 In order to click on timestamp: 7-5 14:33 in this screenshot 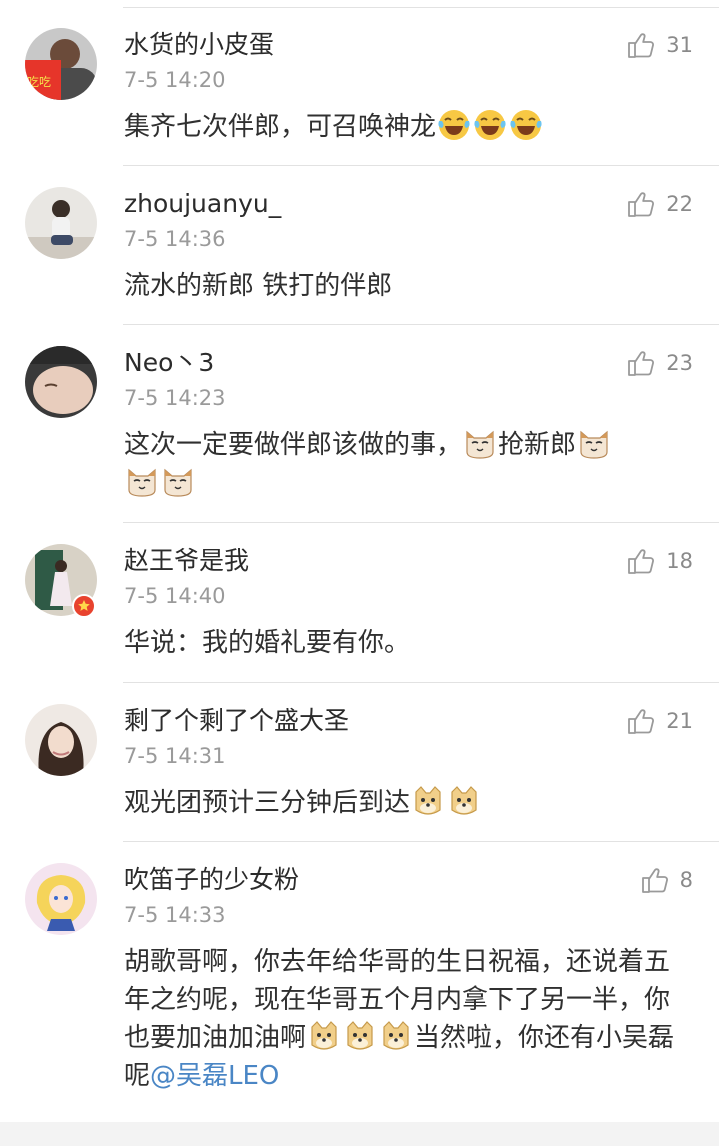, I will do `click(175, 915)`.